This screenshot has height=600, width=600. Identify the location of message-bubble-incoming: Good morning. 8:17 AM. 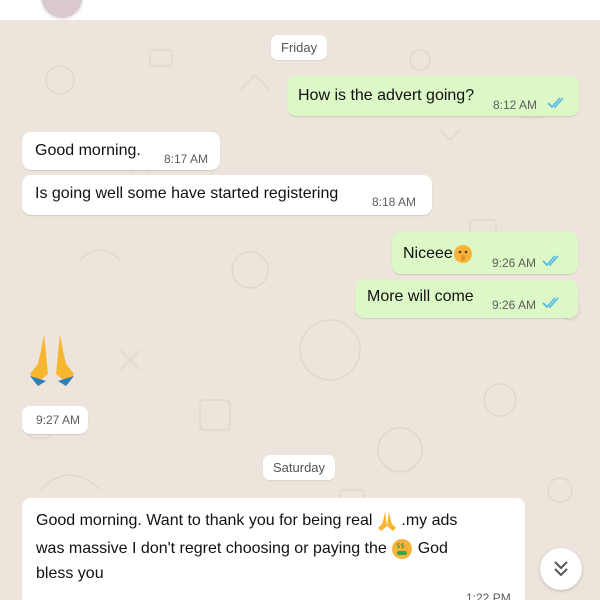
(121, 151).